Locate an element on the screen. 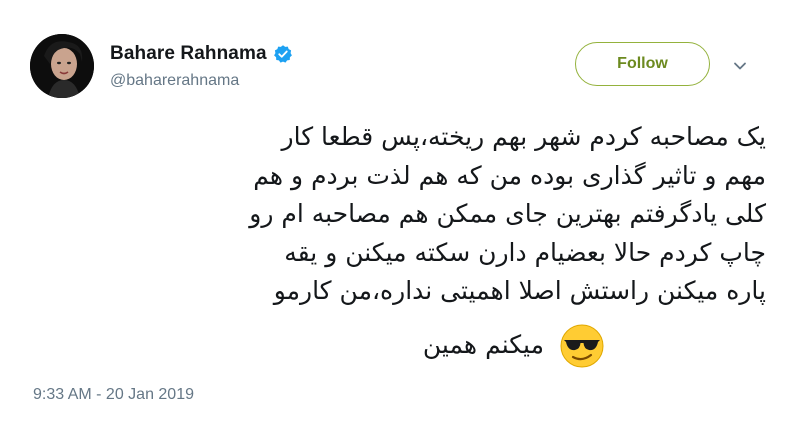 The image size is (800, 425). chevron-down-icon is located at coordinates (740, 66).